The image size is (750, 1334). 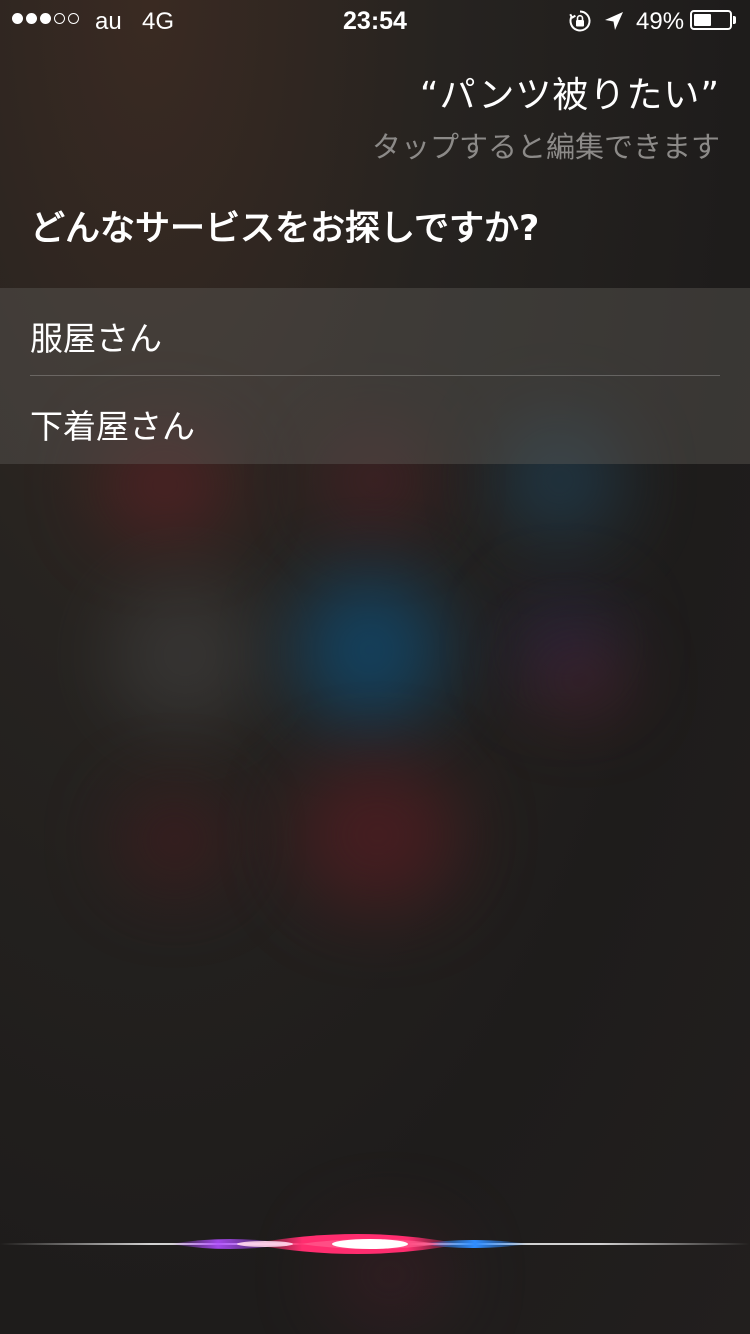 What do you see at coordinates (375, 21) in the screenshot?
I see `status-bar: au 4G 23:54 49%` at bounding box center [375, 21].